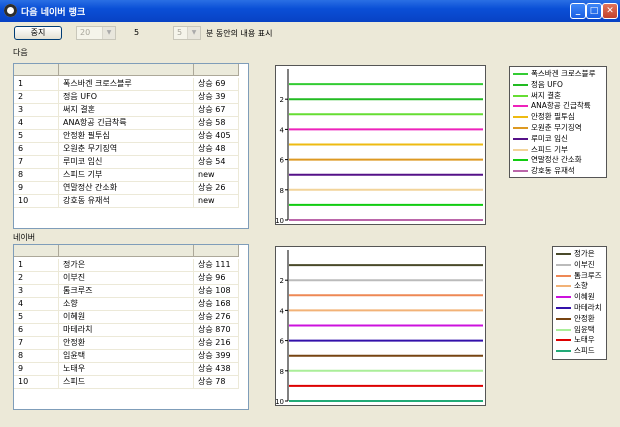 The image size is (620, 427). I want to click on table-row: 7 안정환 상승 216, so click(130, 343).